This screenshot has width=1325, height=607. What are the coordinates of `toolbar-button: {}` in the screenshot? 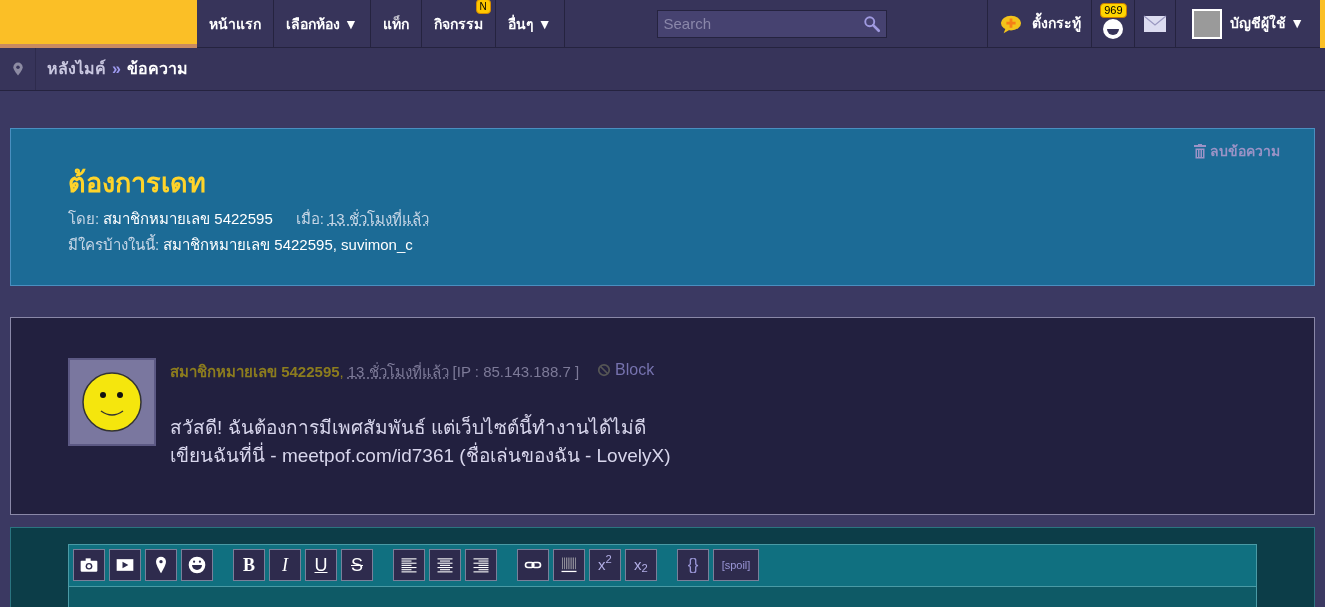 It's located at (693, 565).